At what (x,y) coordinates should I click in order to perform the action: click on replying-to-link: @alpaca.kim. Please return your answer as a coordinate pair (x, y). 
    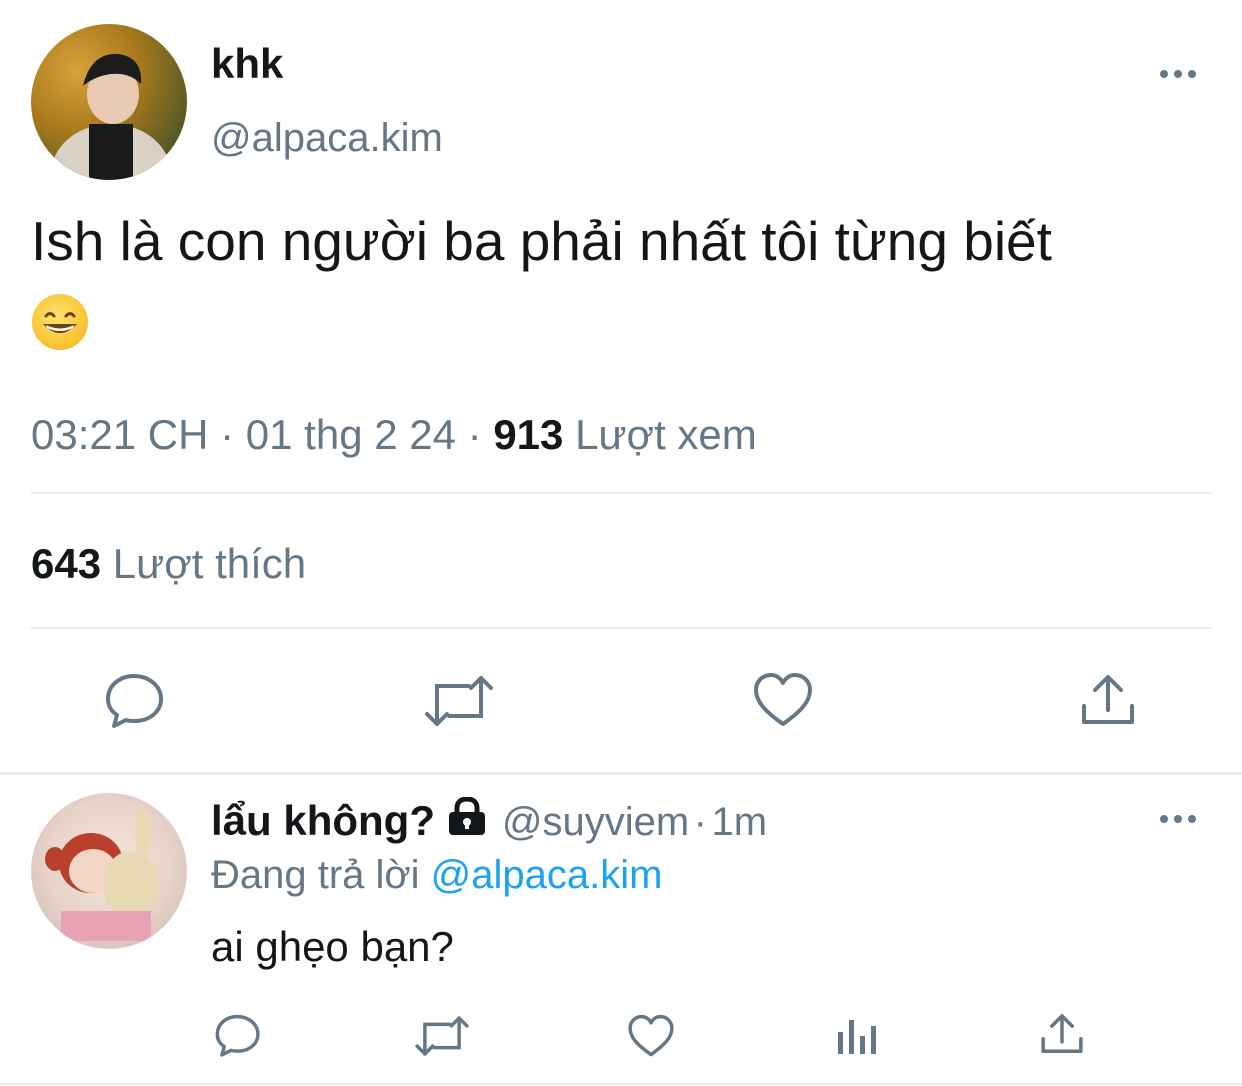
    Looking at the image, I should click on (547, 875).